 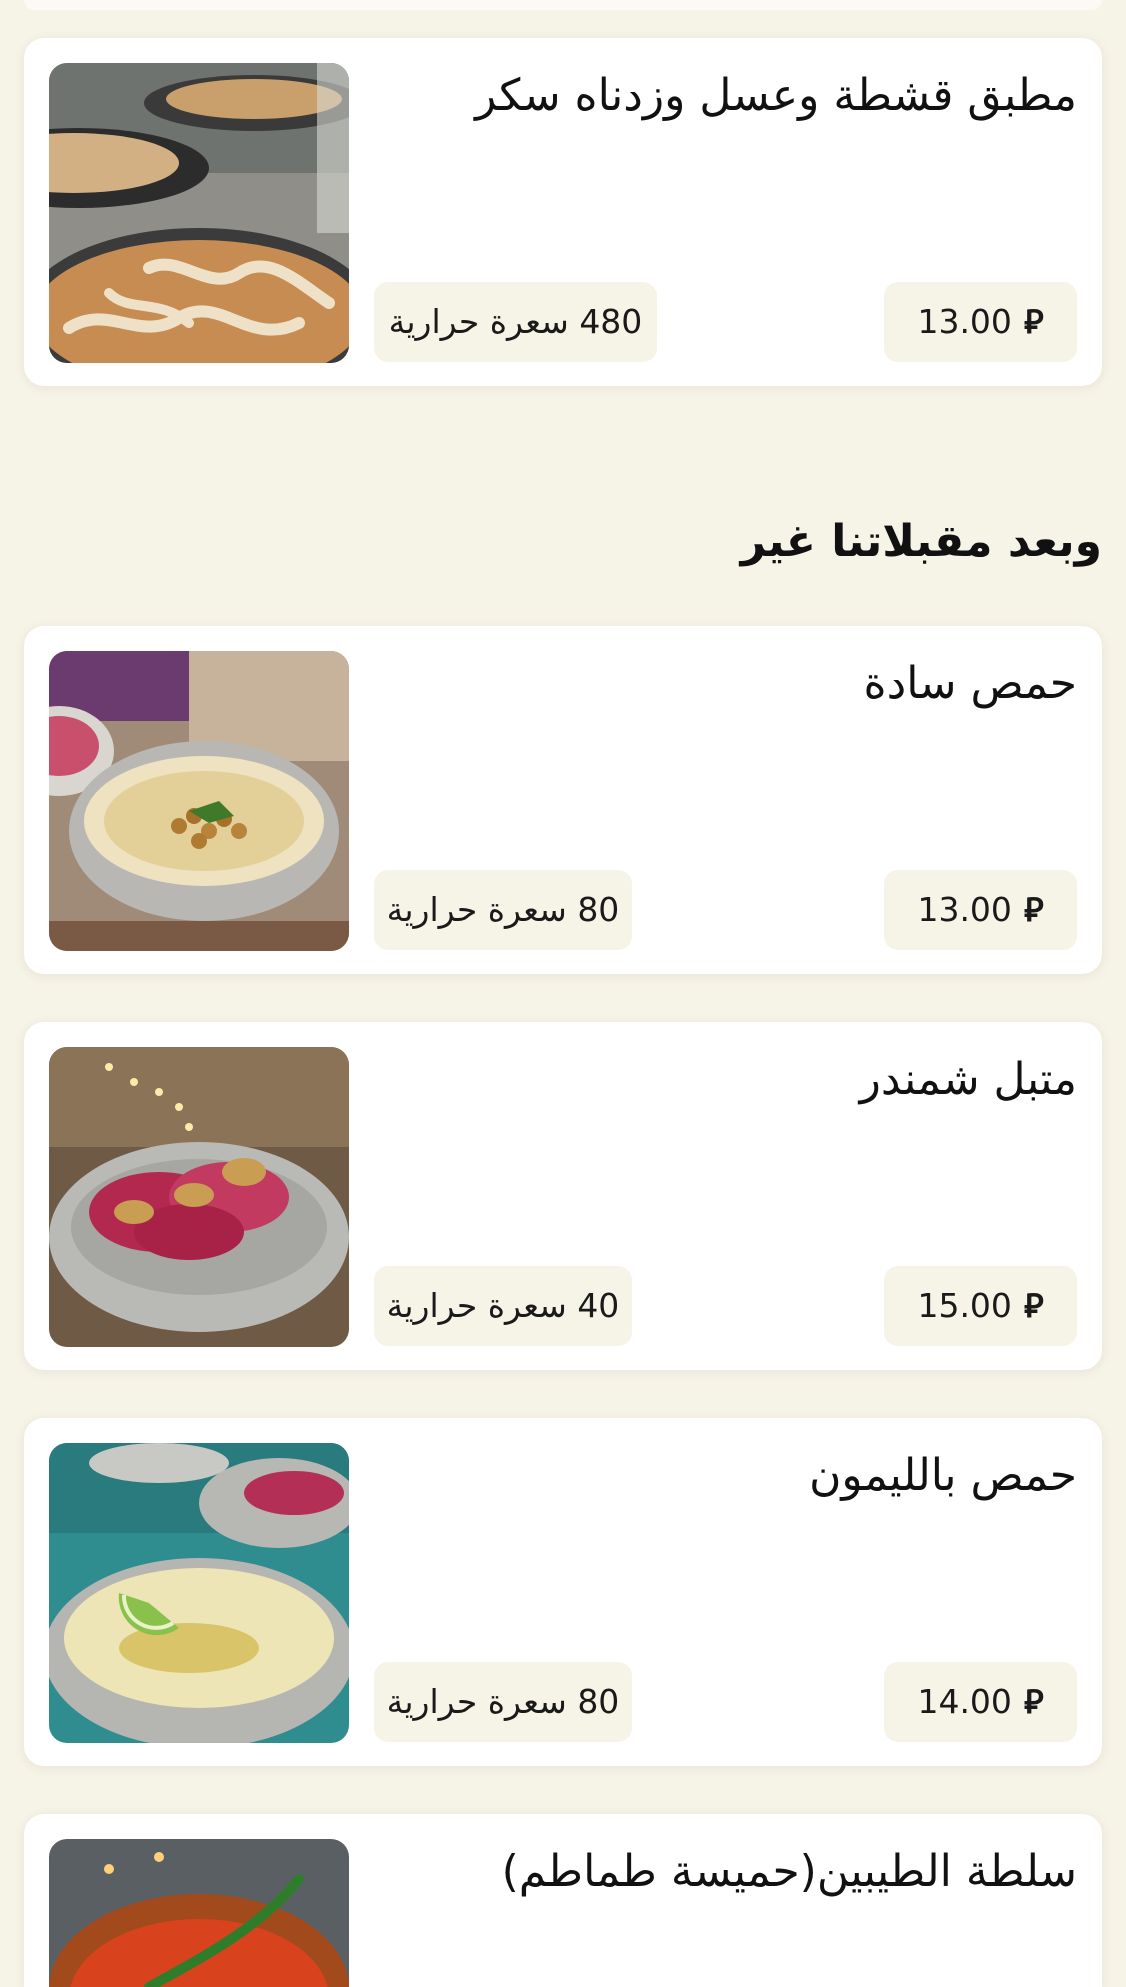 I want to click on calories-badge: 40 سعرة حرارية, so click(x=503, y=1306).